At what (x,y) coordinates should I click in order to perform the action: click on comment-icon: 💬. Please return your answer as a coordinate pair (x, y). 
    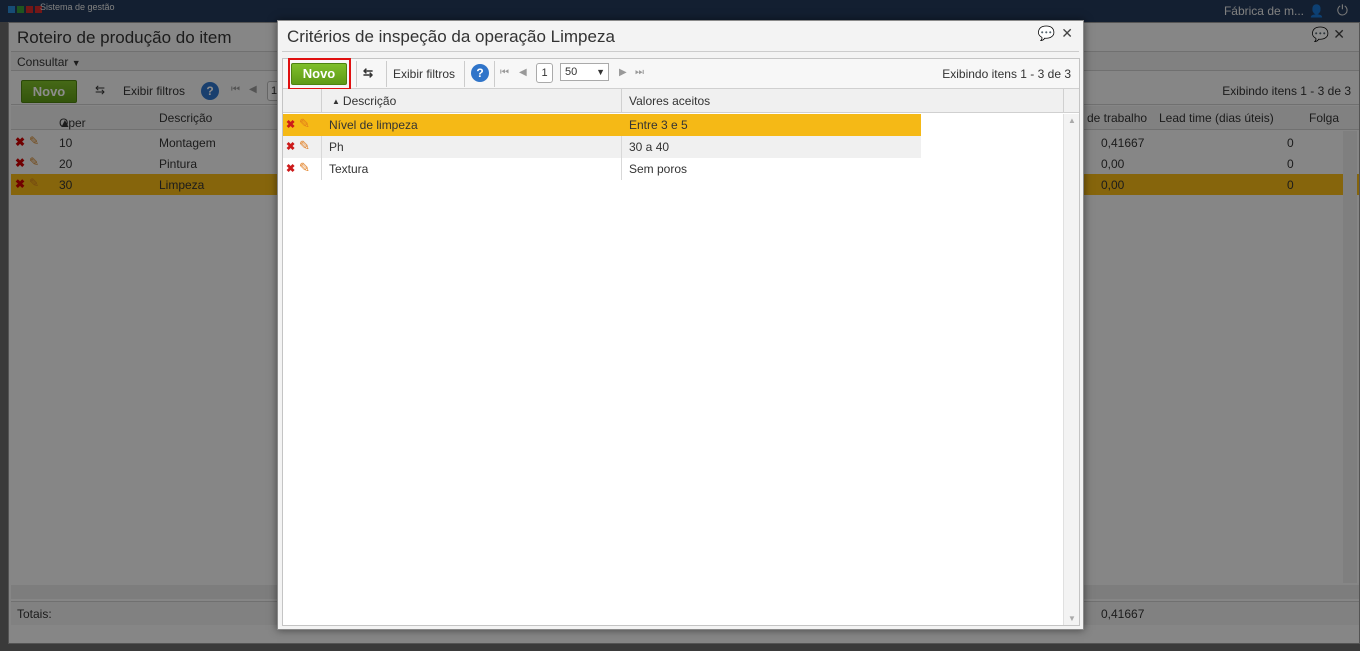
    Looking at the image, I should click on (1046, 33).